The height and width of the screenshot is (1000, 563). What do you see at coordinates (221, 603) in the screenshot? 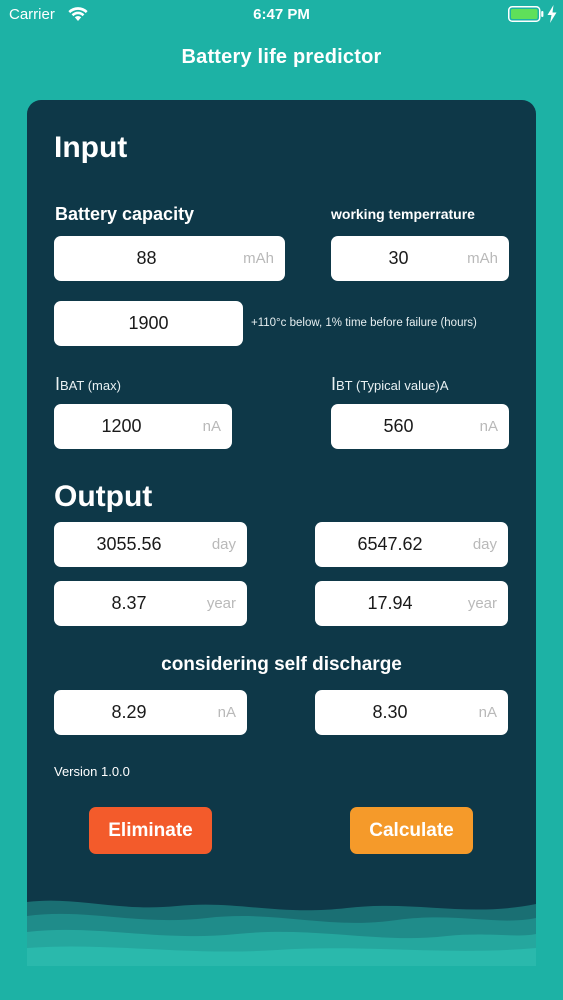
I see `output-years-left-unit: year` at bounding box center [221, 603].